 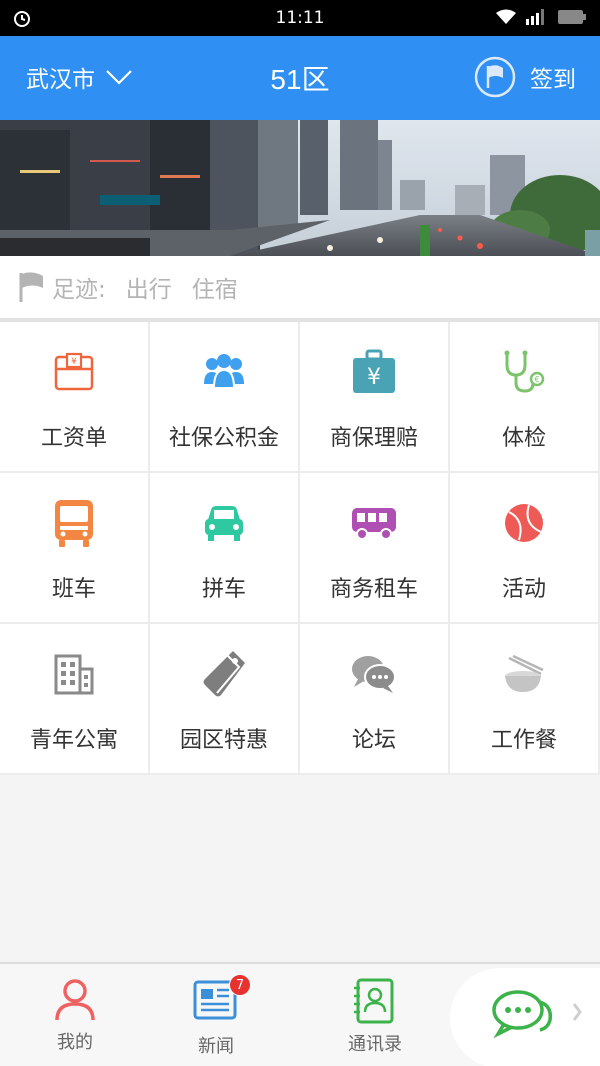 What do you see at coordinates (149, 287) in the screenshot?
I see `footprint-travel: 出行` at bounding box center [149, 287].